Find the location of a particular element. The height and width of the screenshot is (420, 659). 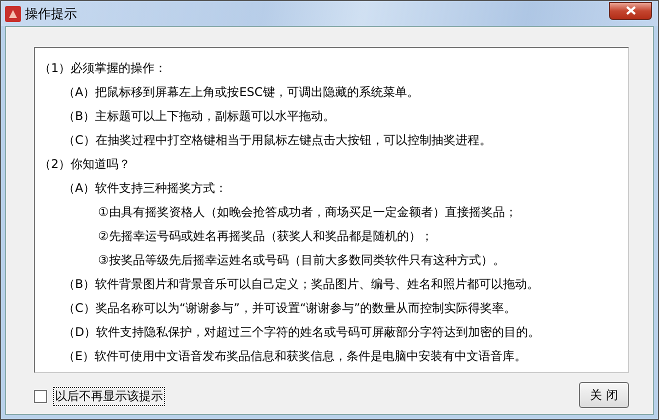

tip-text: ①由具有摇奖资格人（如晚会抢答成功者，商场买足一定金额者）直接摇奖品； is located at coordinates (307, 212).